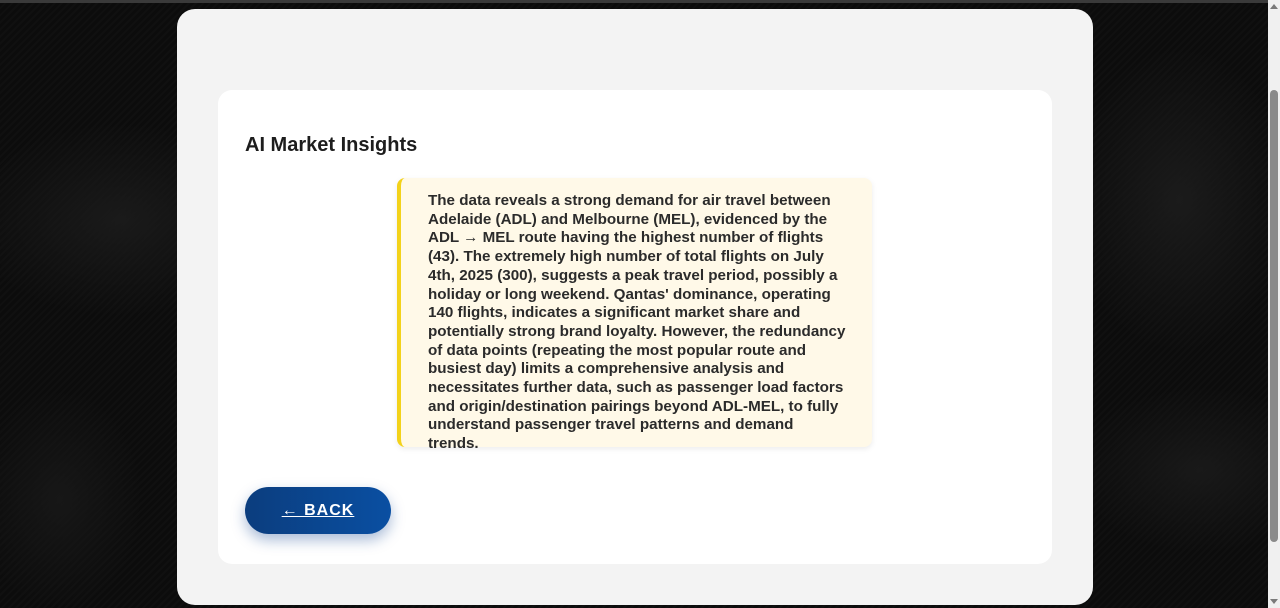 The image size is (1280, 608). What do you see at coordinates (1274, 601) in the screenshot?
I see `scroll-down-arrow-icon` at bounding box center [1274, 601].